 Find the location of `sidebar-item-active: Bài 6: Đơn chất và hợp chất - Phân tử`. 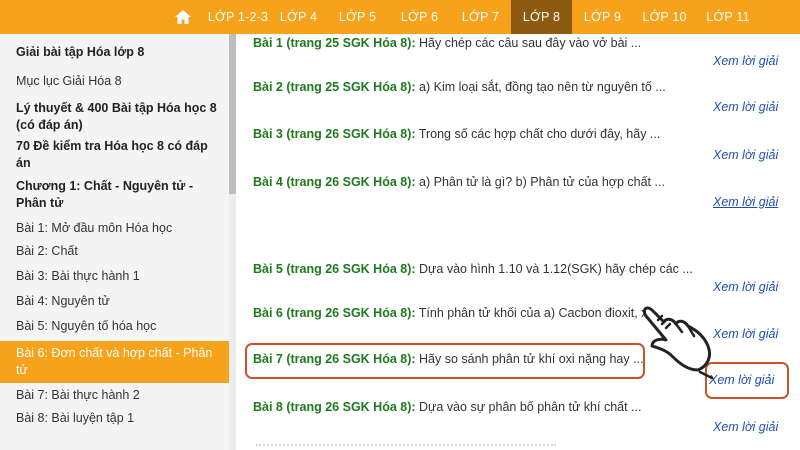

sidebar-item-active: Bài 6: Đơn chất và hợp chất - Phân tử is located at coordinates (114, 362).